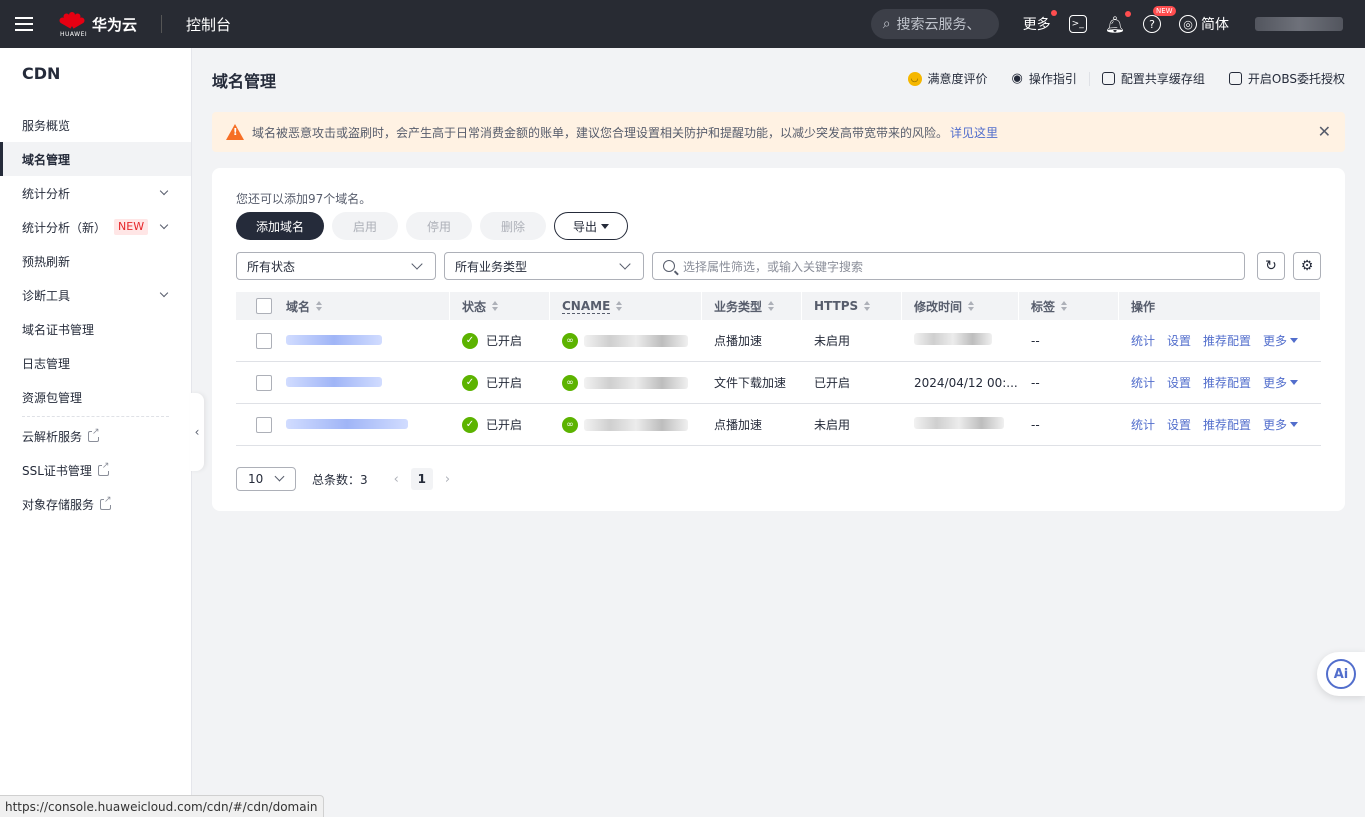 The width and height of the screenshot is (1365, 817). Describe the element at coordinates (960, 306) in the screenshot. I see `column-header-modified: 修改时间` at that location.